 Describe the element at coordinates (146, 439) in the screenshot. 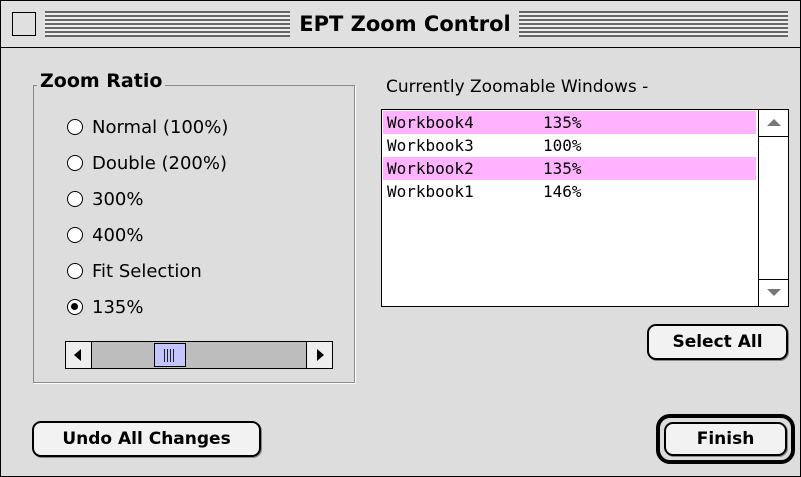

I see `undo-all-changes-button: Undo All Changes` at that location.